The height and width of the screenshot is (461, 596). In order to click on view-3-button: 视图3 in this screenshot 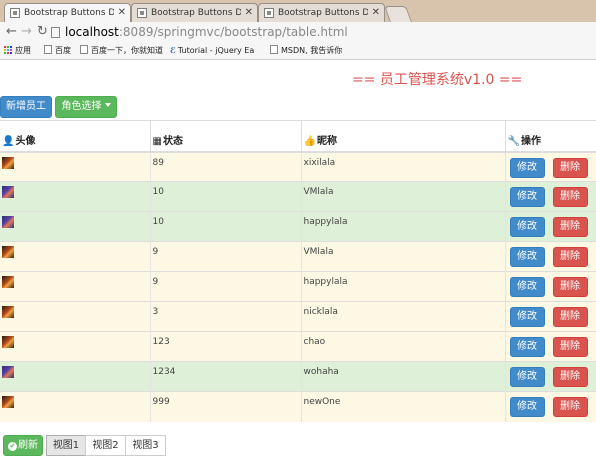, I will do `click(145, 445)`.